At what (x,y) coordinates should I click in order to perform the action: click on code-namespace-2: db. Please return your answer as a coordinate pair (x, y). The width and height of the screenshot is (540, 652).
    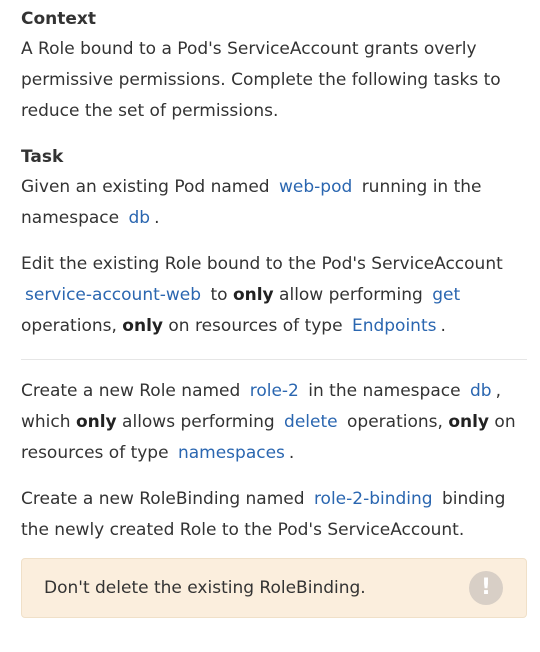
    Looking at the image, I should click on (480, 391).